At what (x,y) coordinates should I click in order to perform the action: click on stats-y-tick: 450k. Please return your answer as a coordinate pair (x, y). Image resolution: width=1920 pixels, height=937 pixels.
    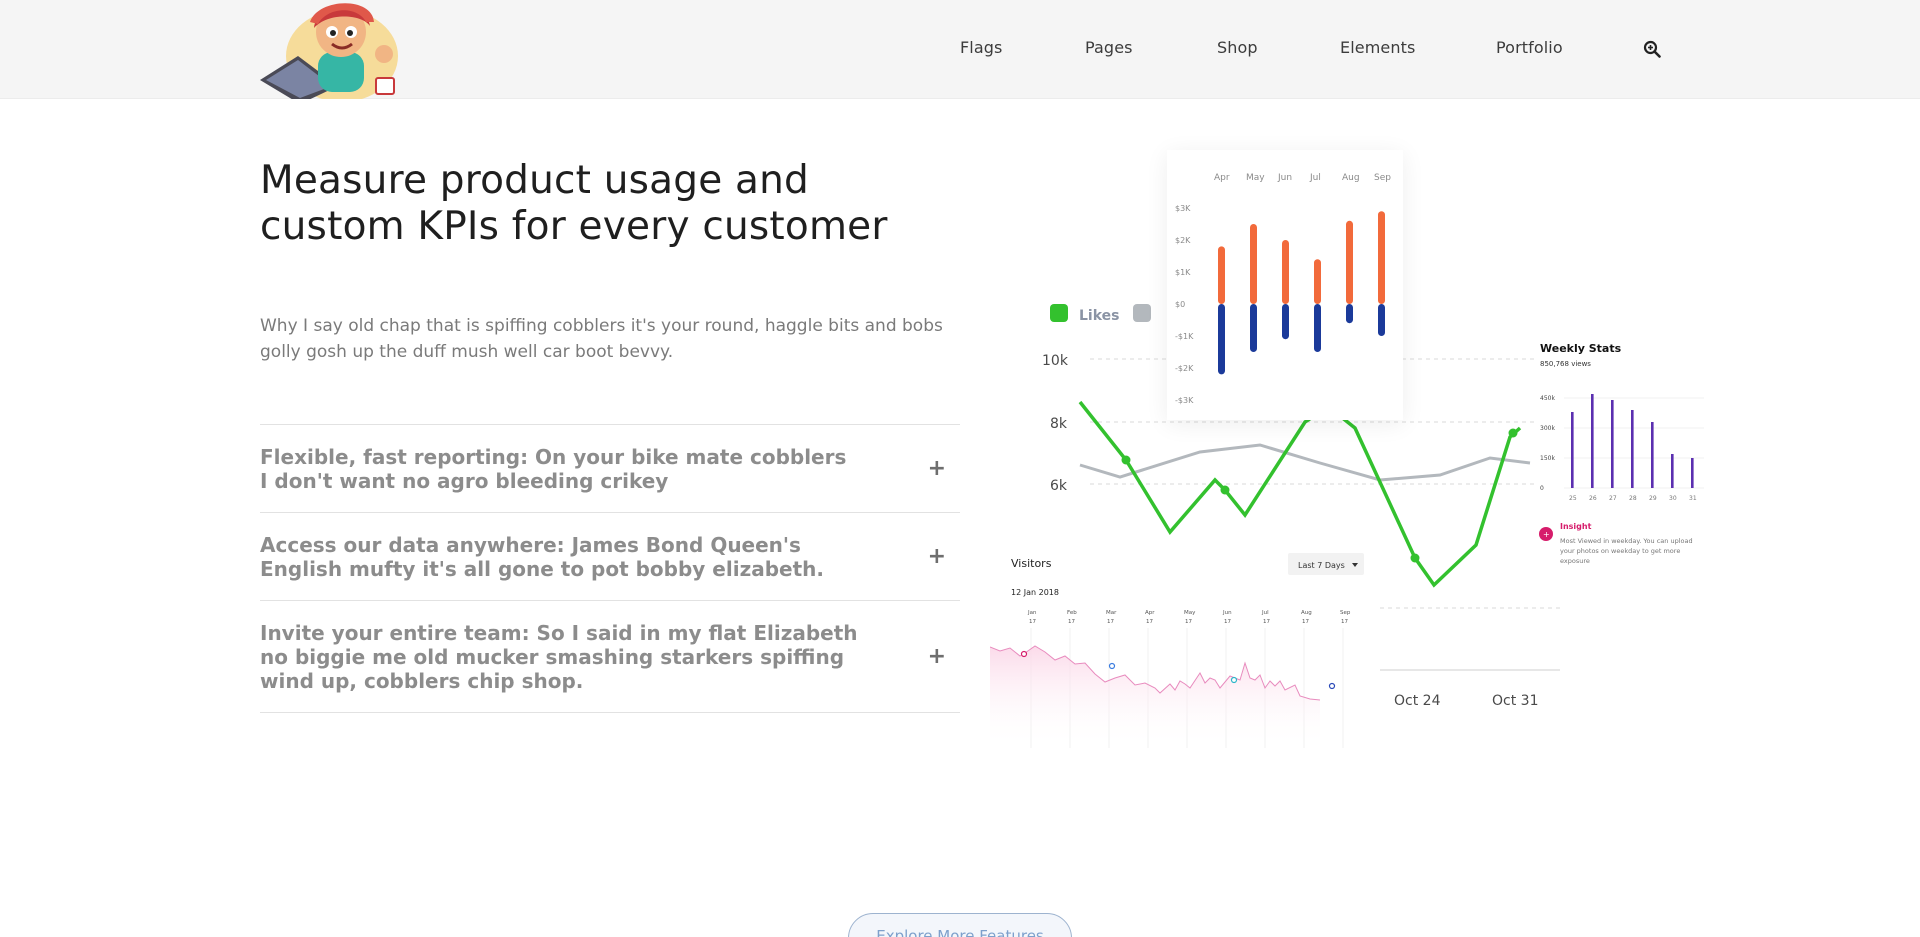
    Looking at the image, I should click on (1547, 398).